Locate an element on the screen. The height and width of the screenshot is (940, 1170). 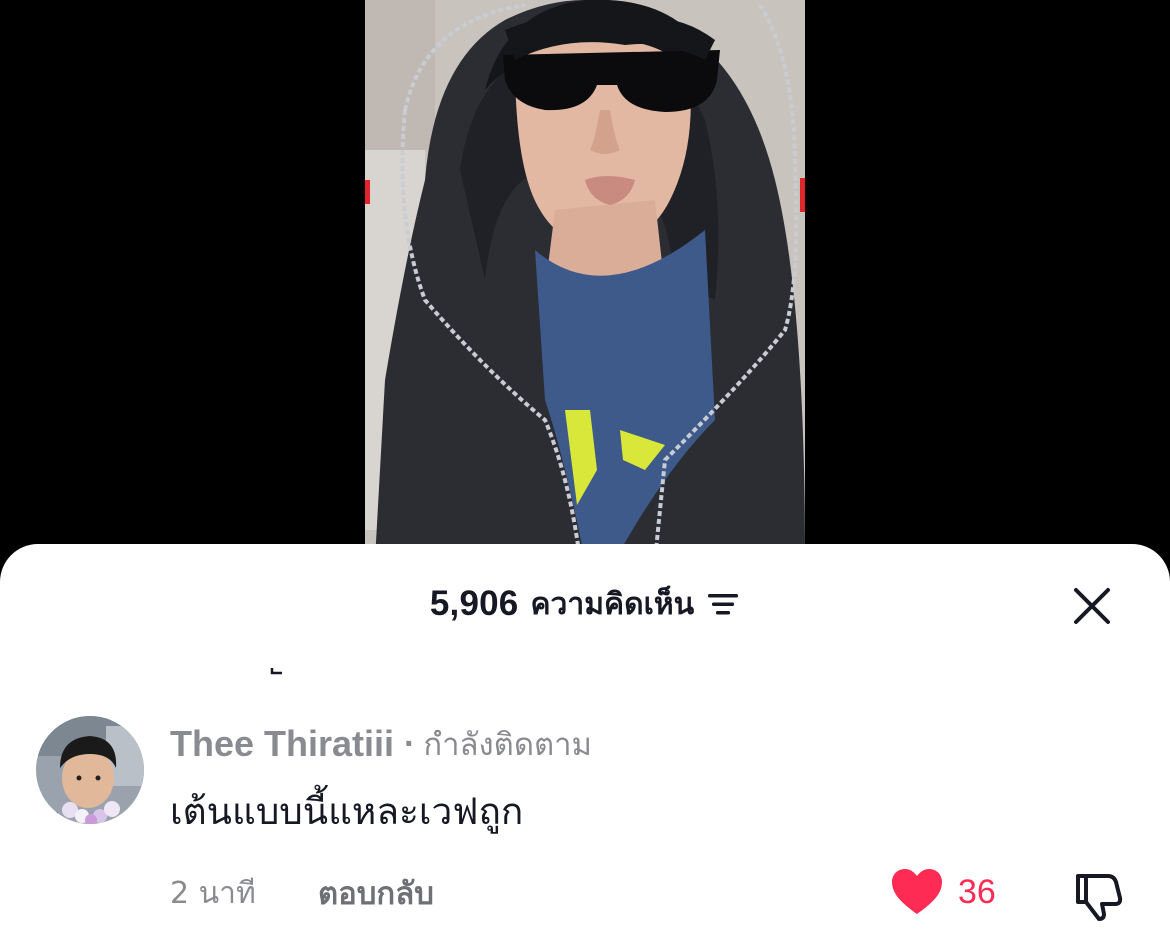
close-button is located at coordinates (1092, 606).